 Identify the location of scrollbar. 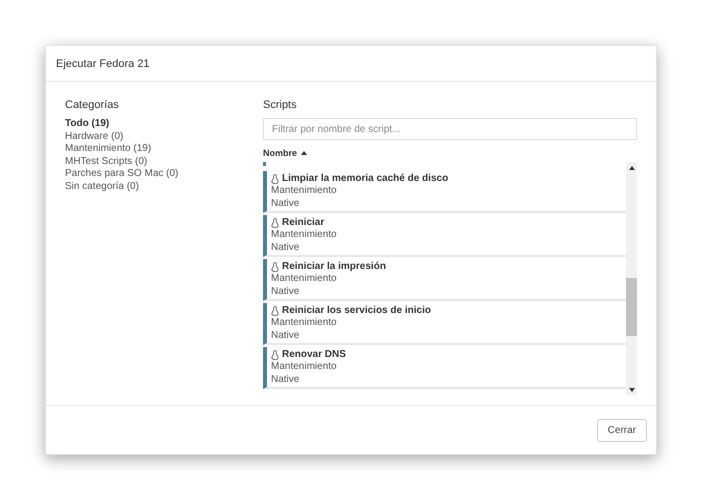
(631, 278).